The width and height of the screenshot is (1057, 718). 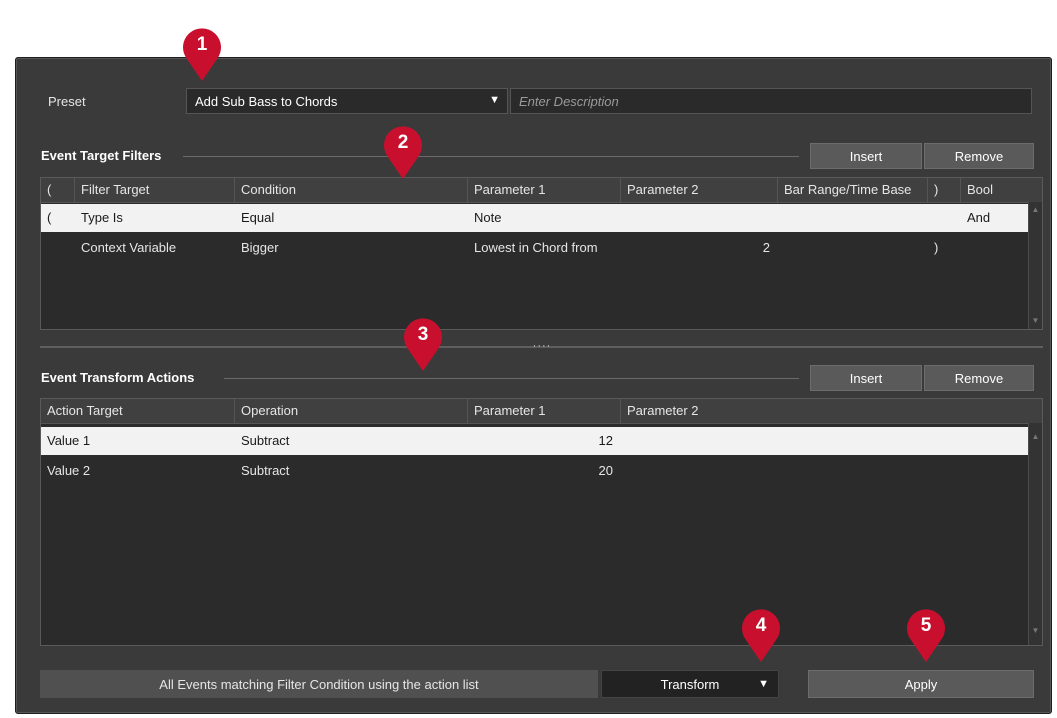 I want to click on actions-insert-button: Insert, so click(x=866, y=378).